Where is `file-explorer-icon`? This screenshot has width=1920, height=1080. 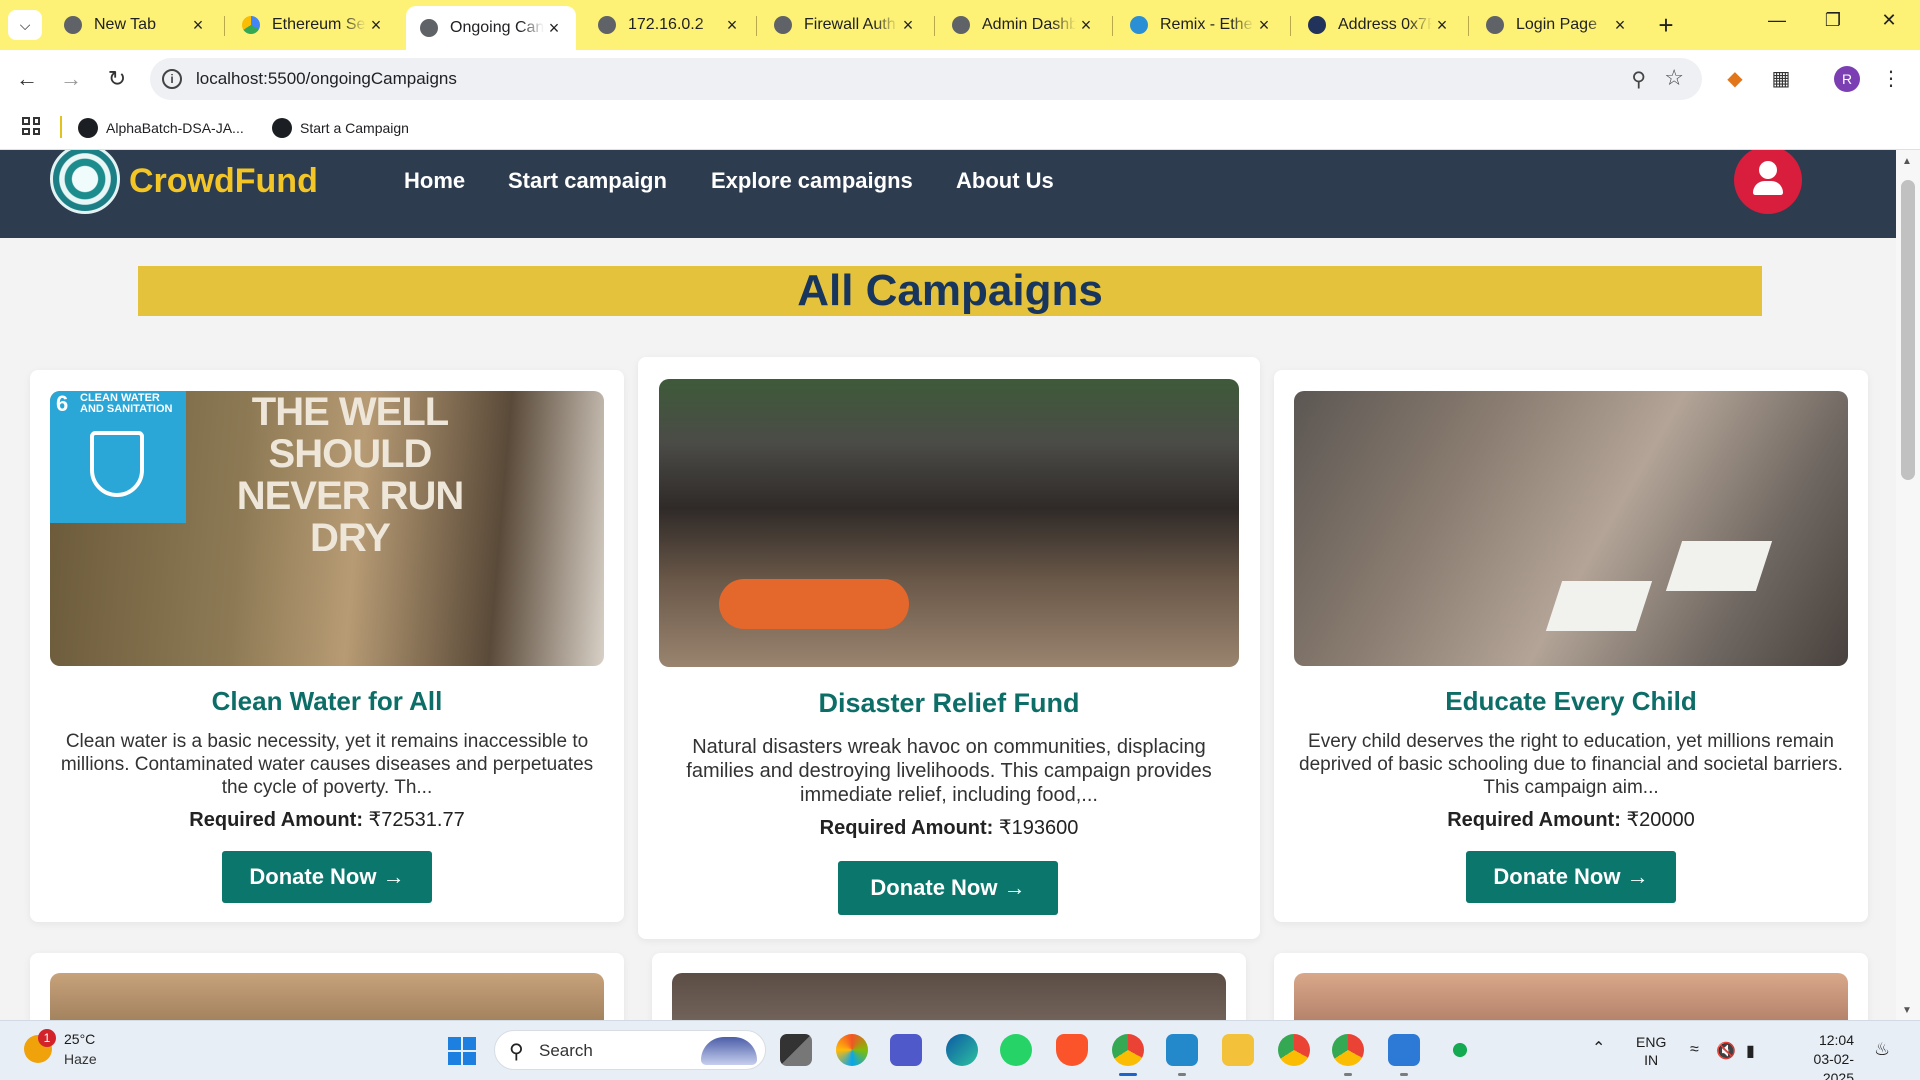 file-explorer-icon is located at coordinates (1238, 1050).